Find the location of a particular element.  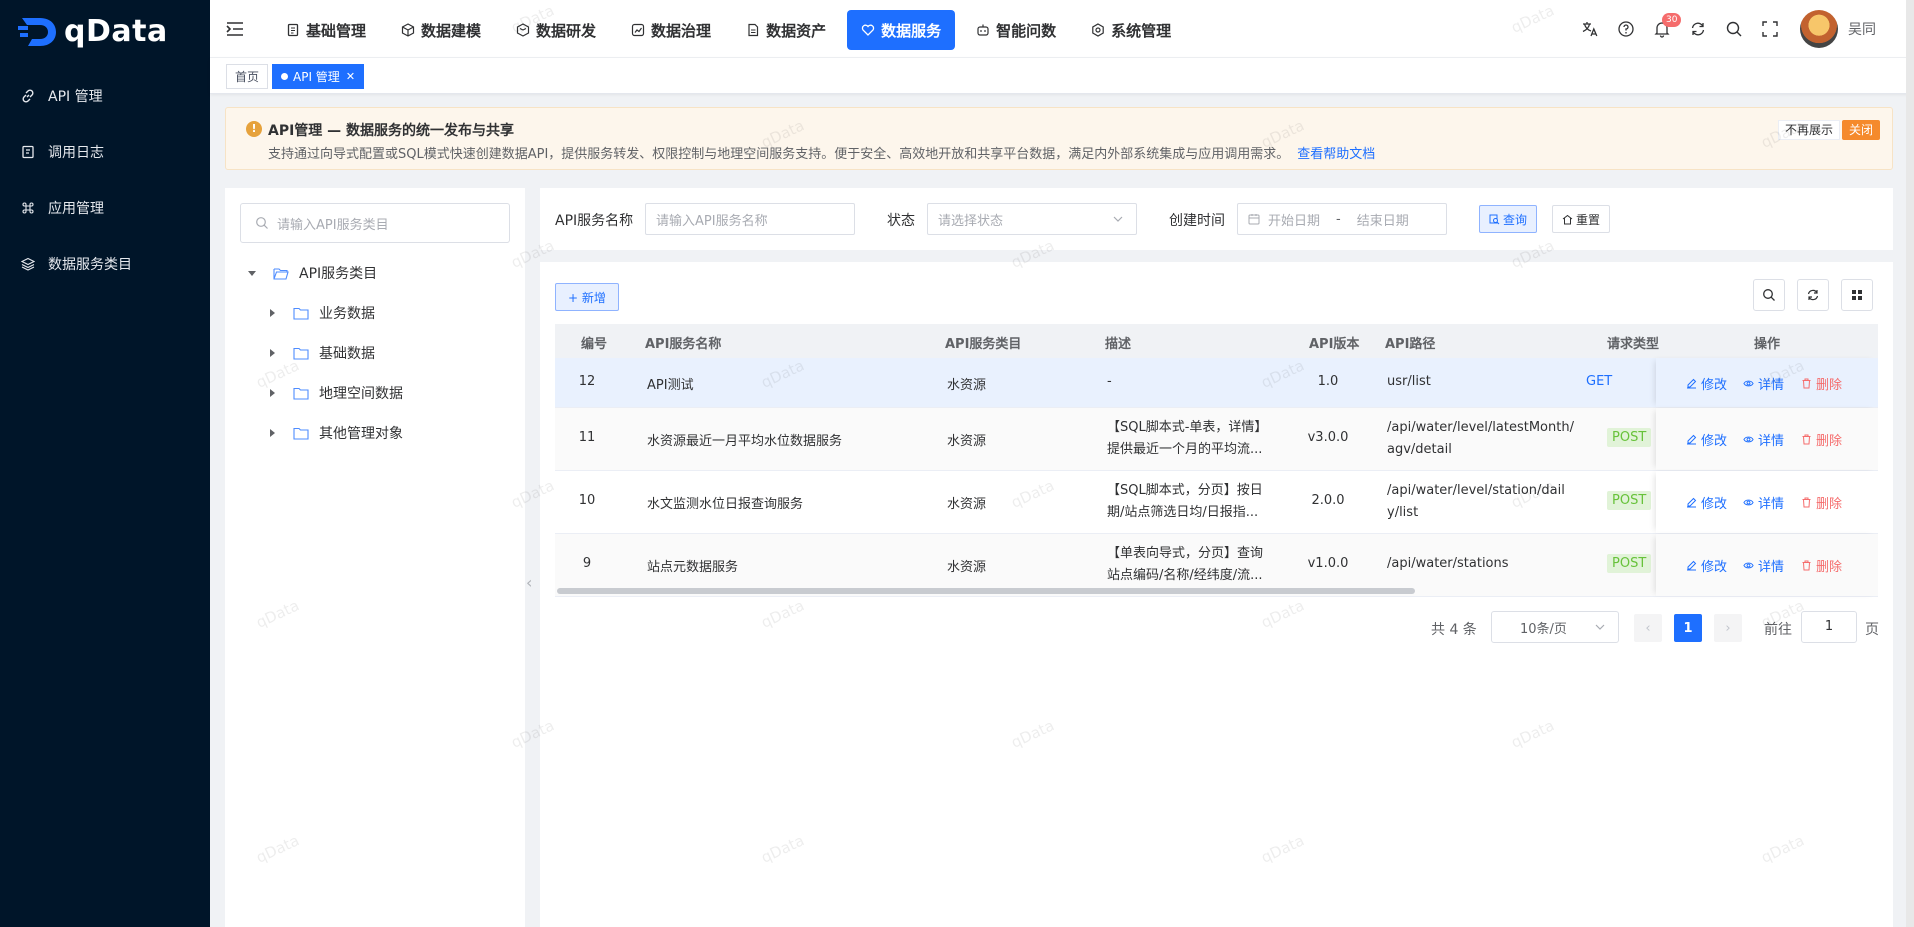

notification-bell-icon: 30 is located at coordinates (1663, 29).